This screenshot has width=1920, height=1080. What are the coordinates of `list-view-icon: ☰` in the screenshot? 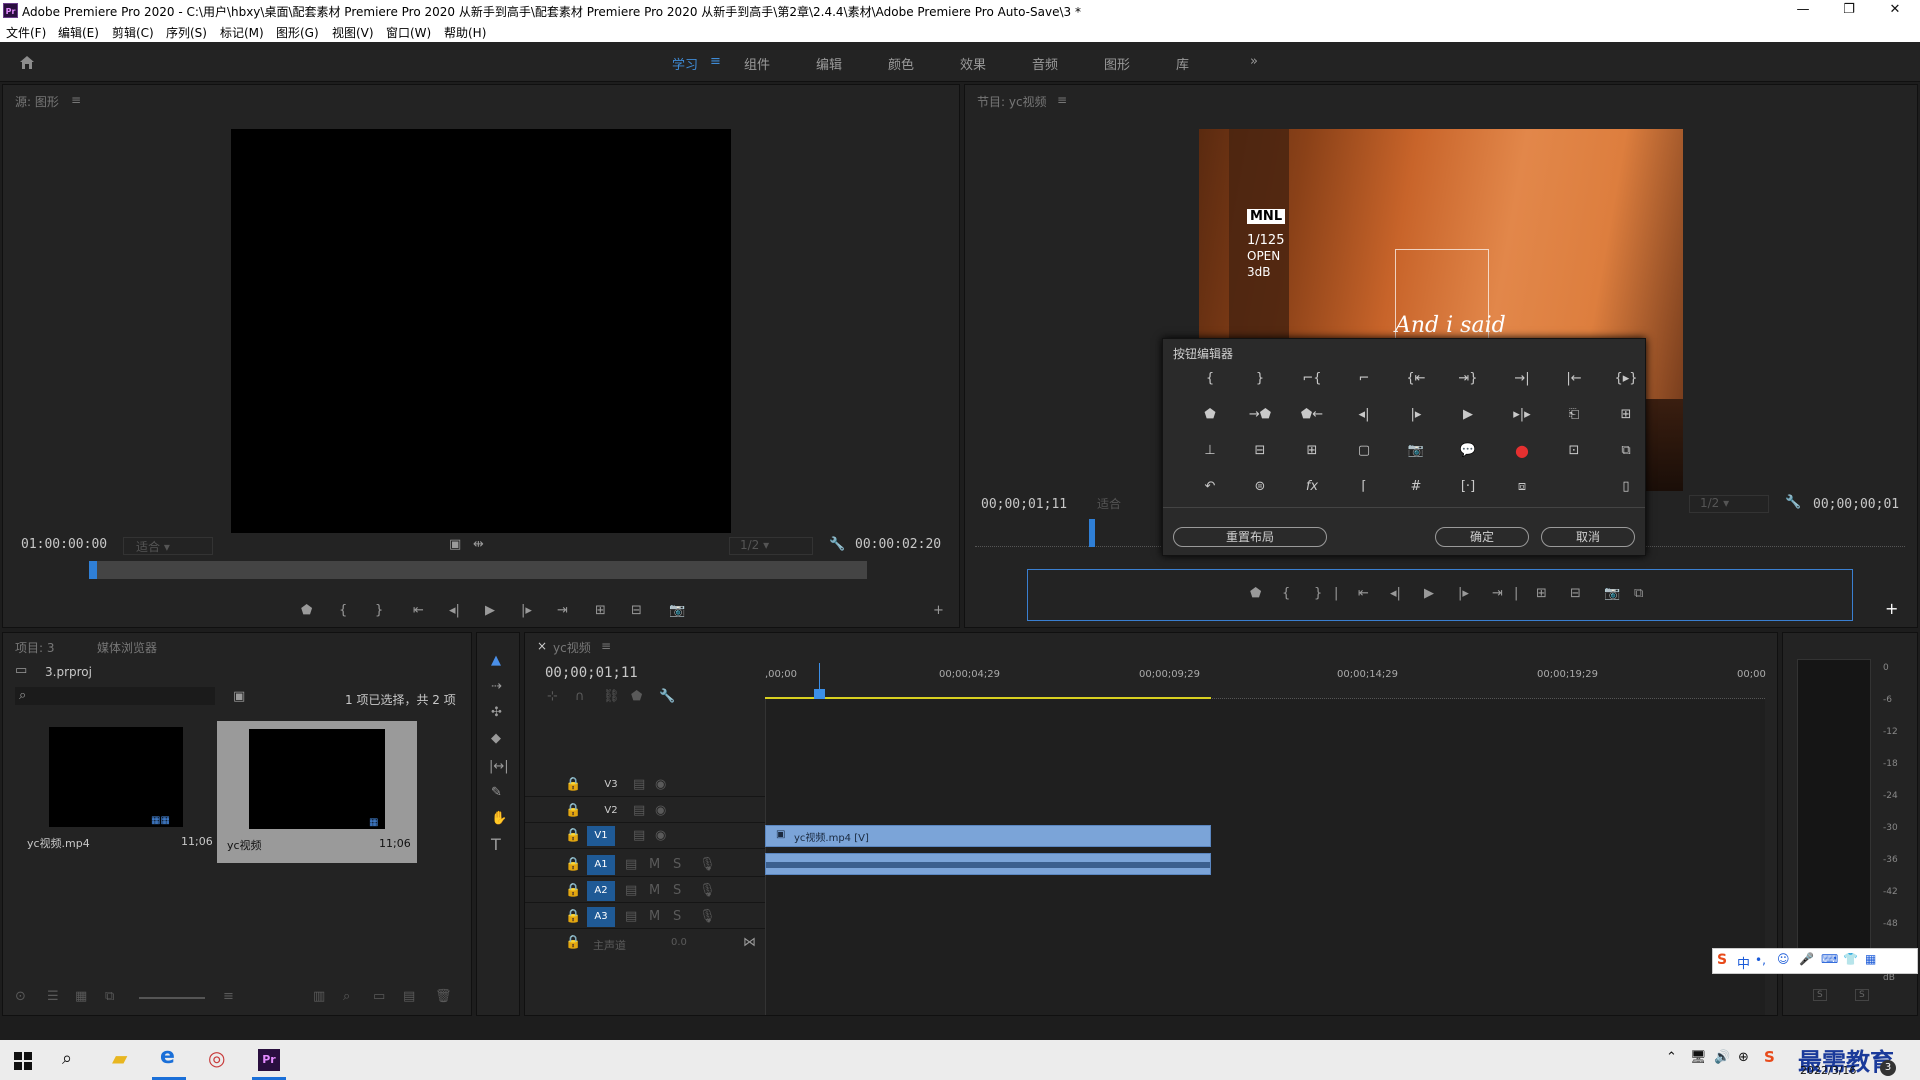 It's located at (53, 997).